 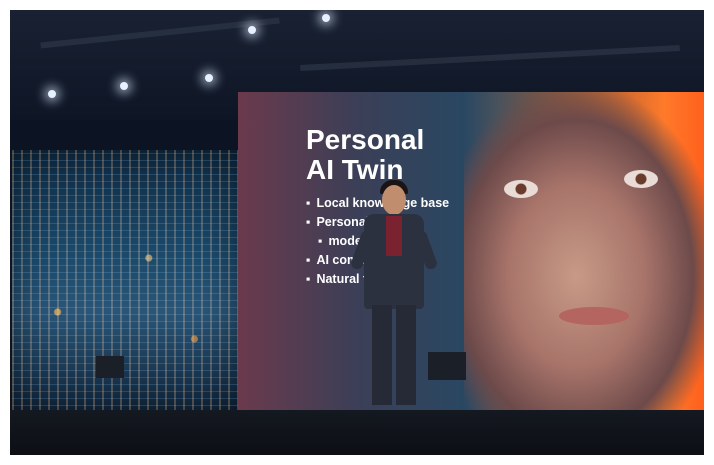 I want to click on shirt, so click(x=394, y=236).